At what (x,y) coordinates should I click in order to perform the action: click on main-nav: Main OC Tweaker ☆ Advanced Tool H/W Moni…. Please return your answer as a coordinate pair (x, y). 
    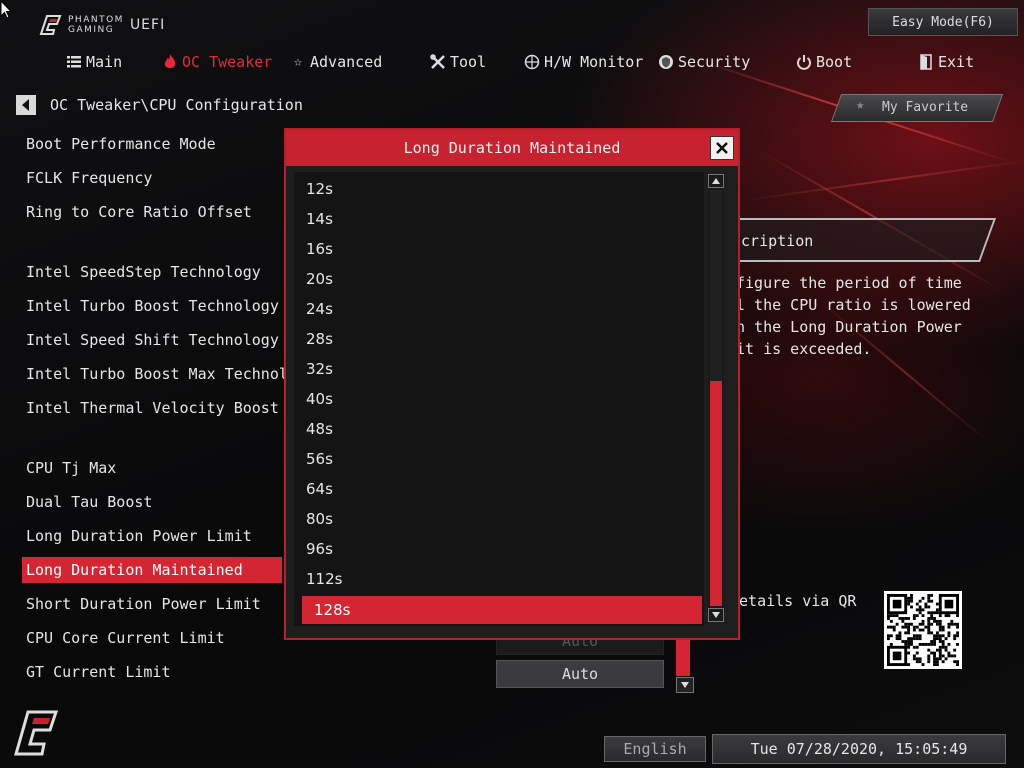
    Looking at the image, I should click on (512, 62).